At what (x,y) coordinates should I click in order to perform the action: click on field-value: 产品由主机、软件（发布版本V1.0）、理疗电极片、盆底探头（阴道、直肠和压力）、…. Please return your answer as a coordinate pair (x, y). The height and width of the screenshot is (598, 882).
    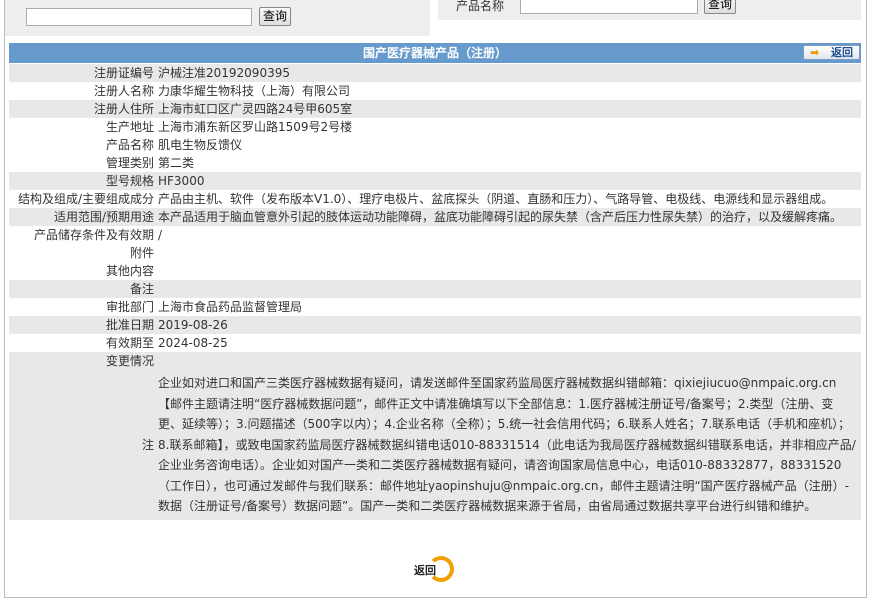
    Looking at the image, I should click on (496, 199).